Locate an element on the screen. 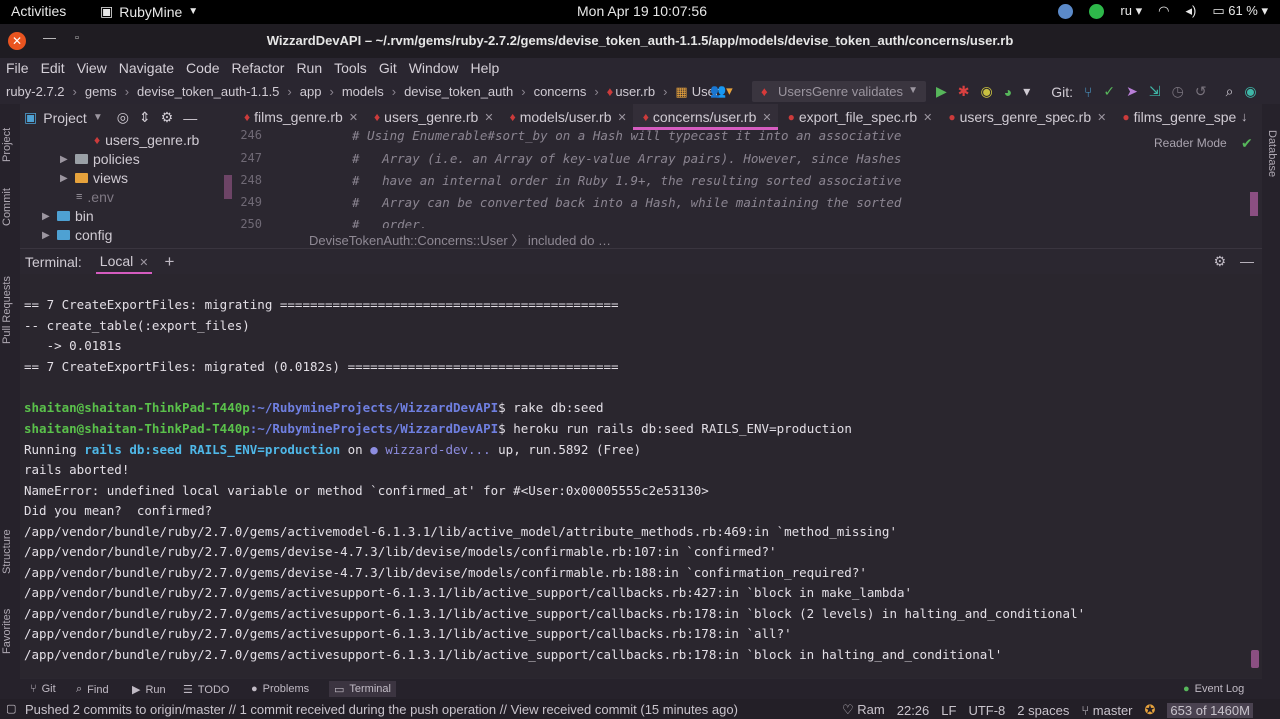 The height and width of the screenshot is (719, 1280). tray-app-icon is located at coordinates (1066, 11).